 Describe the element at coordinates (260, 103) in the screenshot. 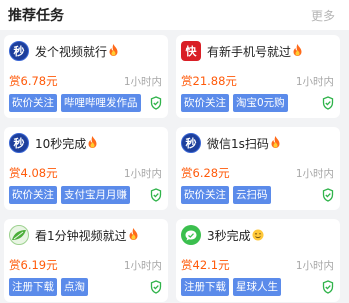

I see `tag: 淘宝0元购` at that location.